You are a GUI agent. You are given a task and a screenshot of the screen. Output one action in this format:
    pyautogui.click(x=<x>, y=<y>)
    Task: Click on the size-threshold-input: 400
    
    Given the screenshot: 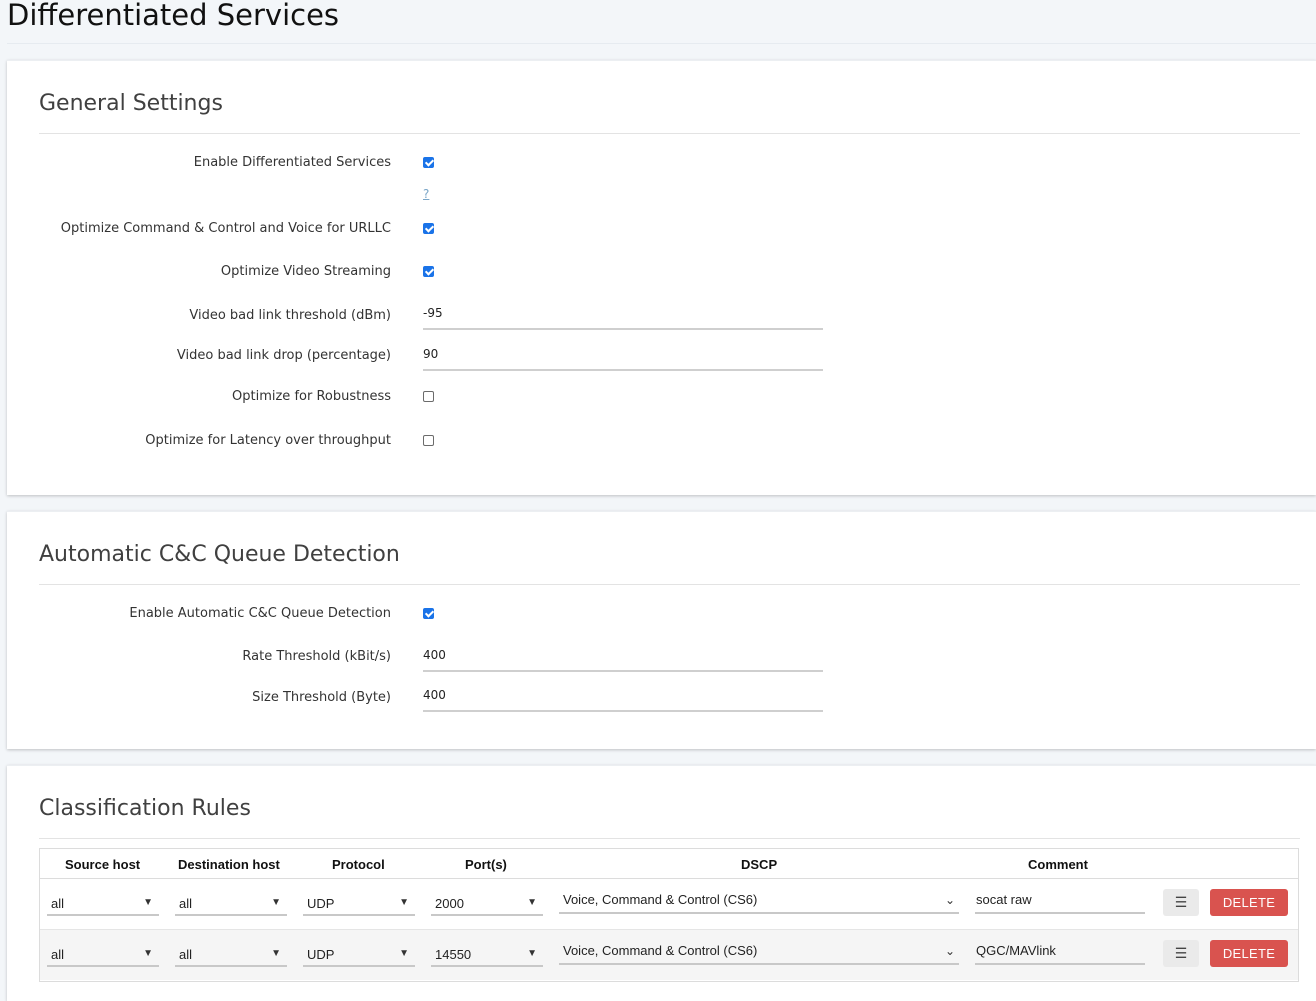 What is the action you would take?
    pyautogui.click(x=623, y=700)
    